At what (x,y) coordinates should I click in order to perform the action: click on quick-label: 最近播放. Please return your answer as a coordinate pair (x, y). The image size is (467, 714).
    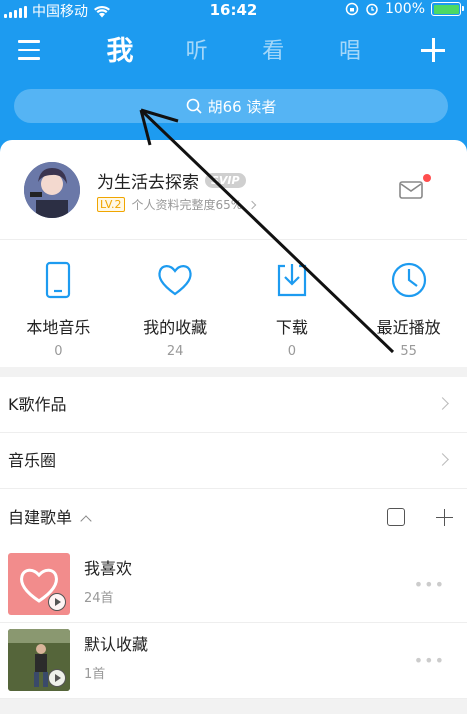
    Looking at the image, I should click on (408, 327).